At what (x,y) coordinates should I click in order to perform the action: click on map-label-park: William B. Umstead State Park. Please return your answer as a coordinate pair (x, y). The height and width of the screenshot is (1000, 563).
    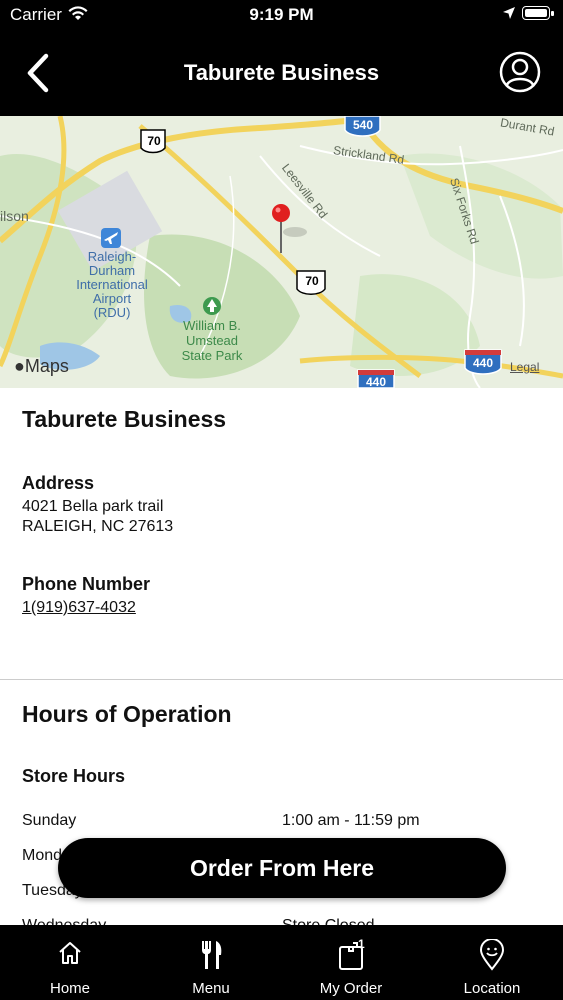
    Looking at the image, I should click on (212, 340).